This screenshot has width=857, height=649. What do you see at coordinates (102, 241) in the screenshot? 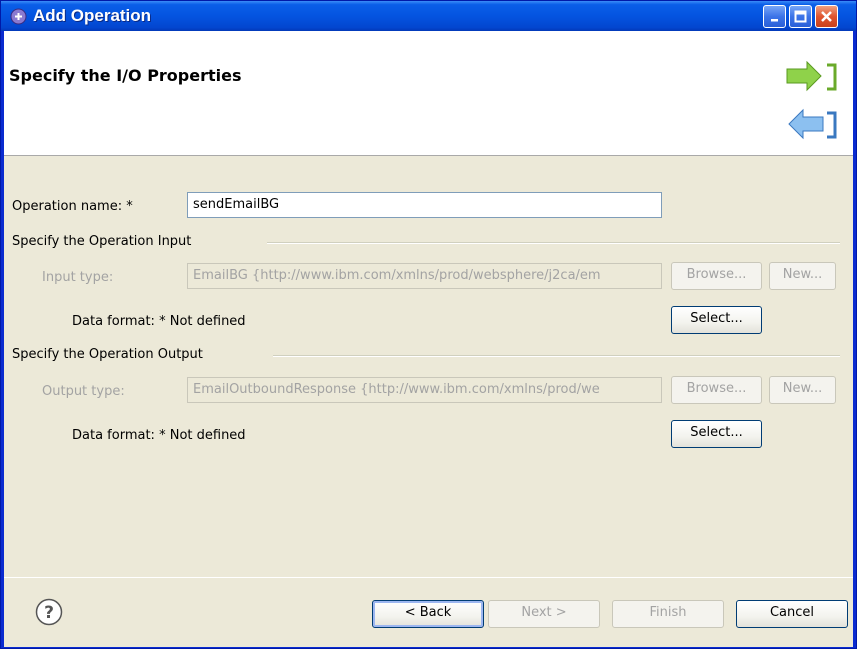
I see `input-section-heading: Specify the Operation Input` at bounding box center [102, 241].